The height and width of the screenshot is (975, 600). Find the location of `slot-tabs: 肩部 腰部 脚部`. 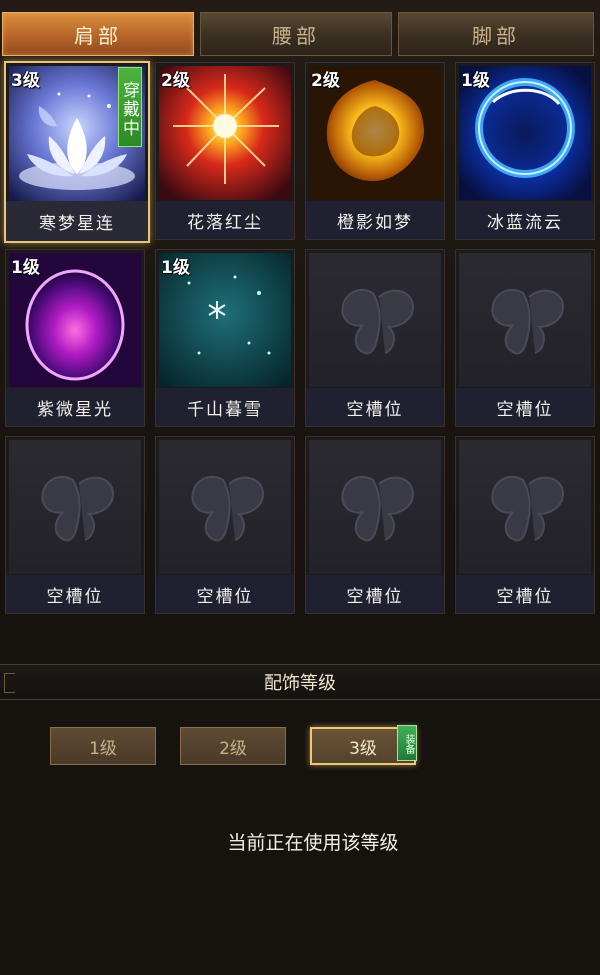

slot-tabs: 肩部 腰部 脚部 is located at coordinates (300, 35).